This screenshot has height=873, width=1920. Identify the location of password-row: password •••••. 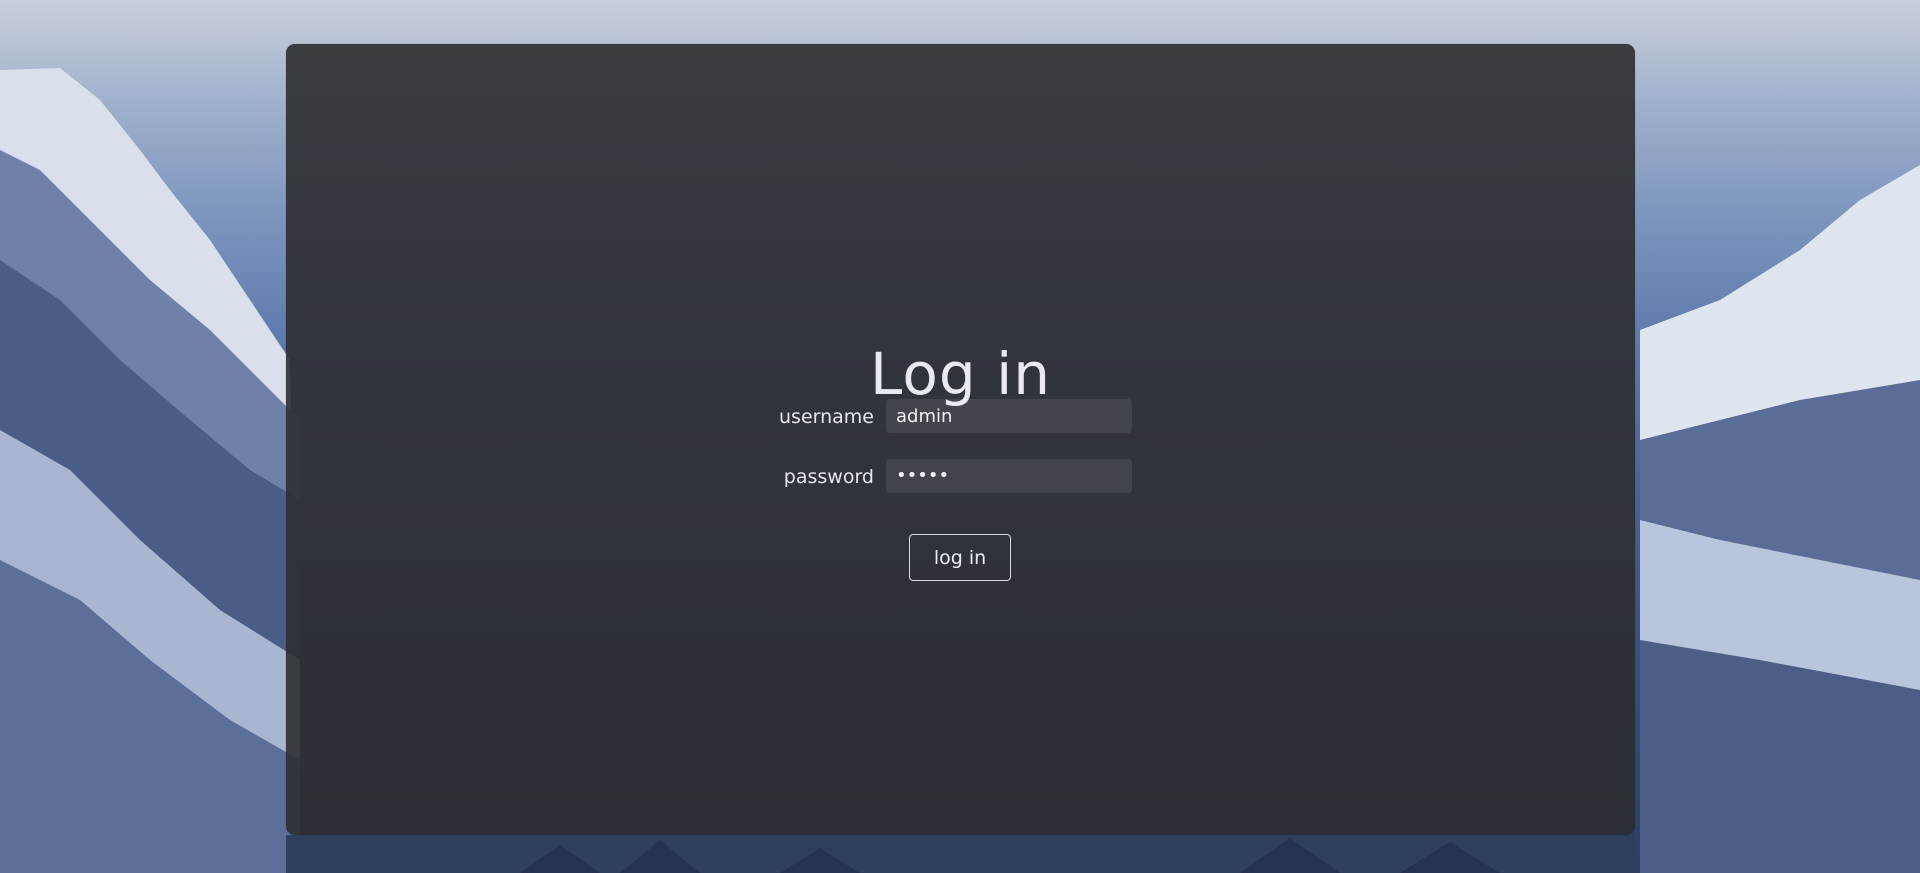
(960, 477).